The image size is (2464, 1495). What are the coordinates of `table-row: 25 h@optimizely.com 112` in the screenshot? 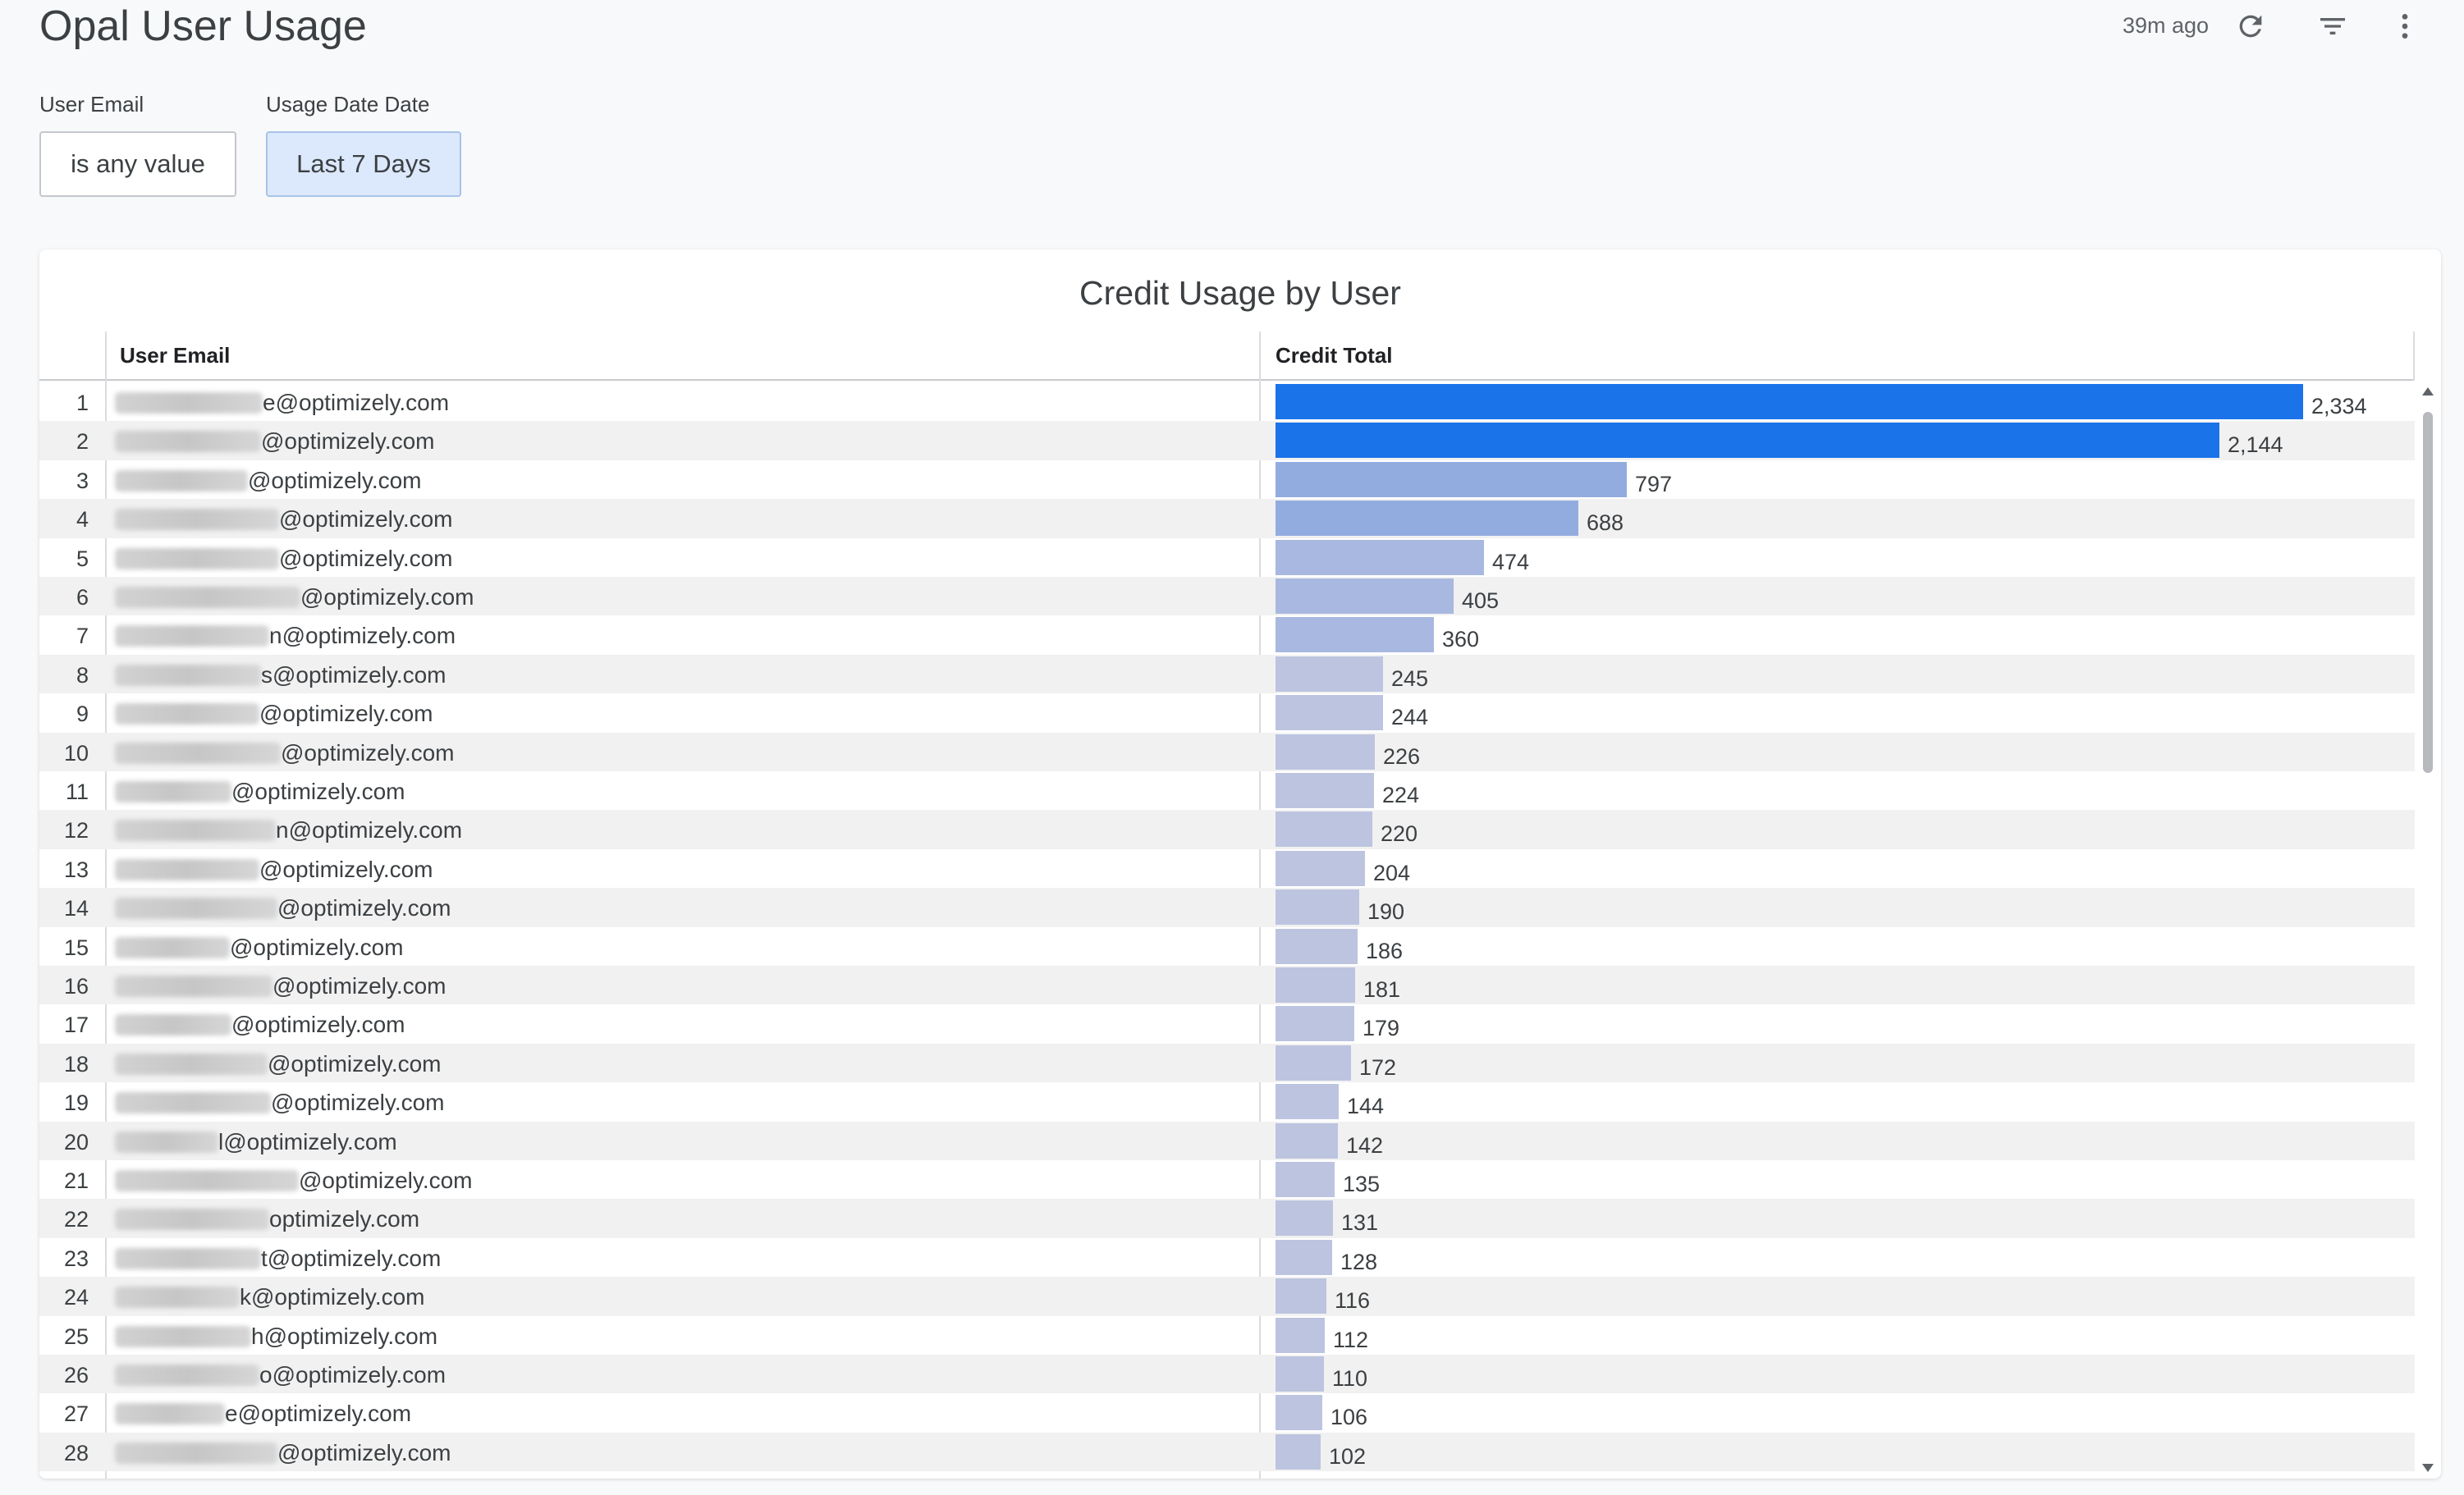 It's located at (1227, 1335).